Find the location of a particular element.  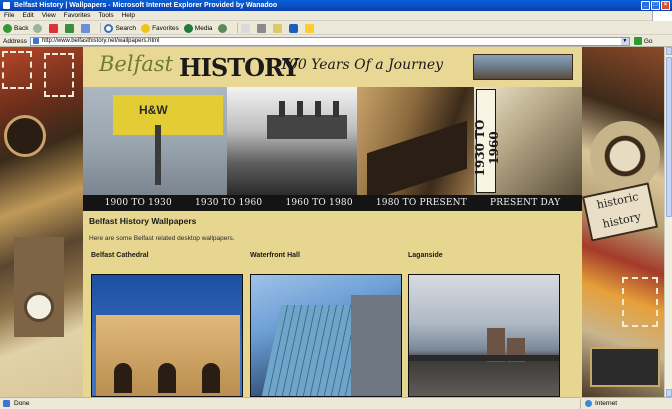

scrollbar-thumb is located at coordinates (669, 137).